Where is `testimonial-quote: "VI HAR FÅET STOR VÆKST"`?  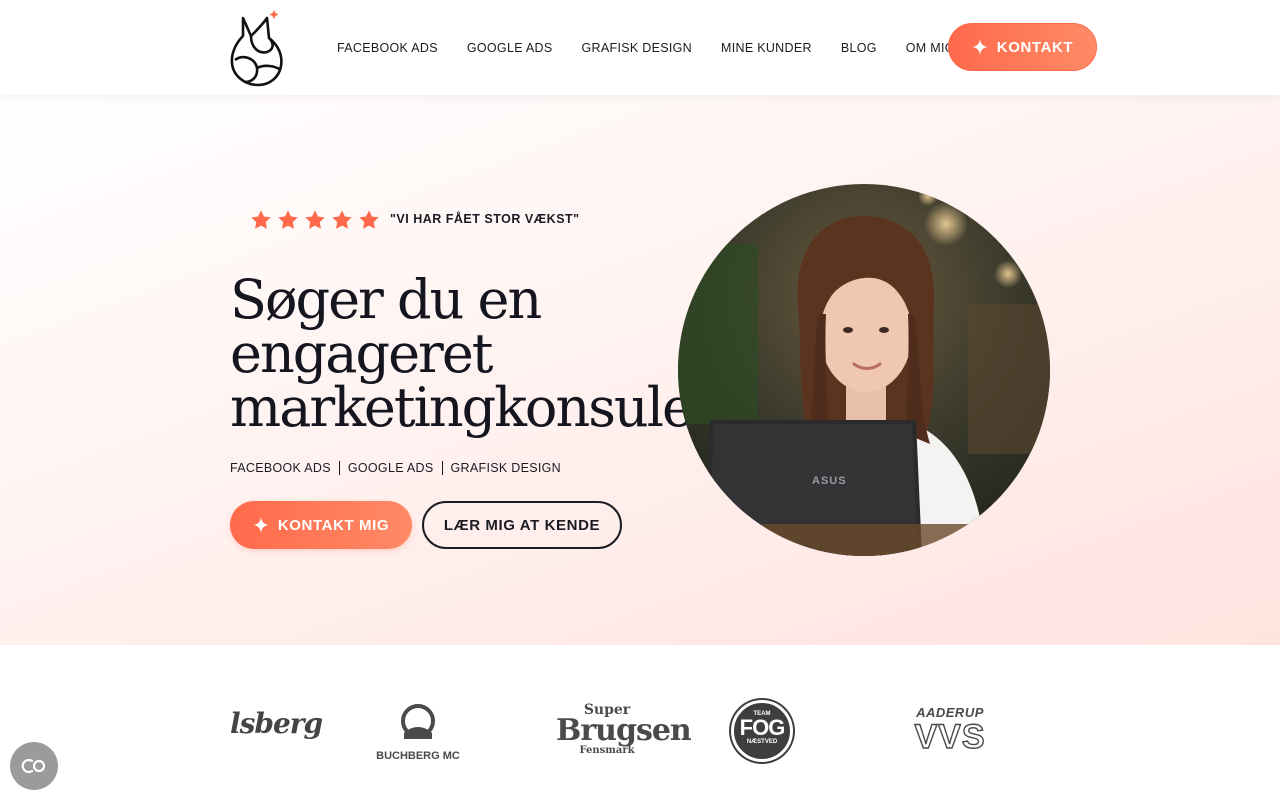 testimonial-quote: "VI HAR FÅET STOR VÆKST" is located at coordinates (485, 219).